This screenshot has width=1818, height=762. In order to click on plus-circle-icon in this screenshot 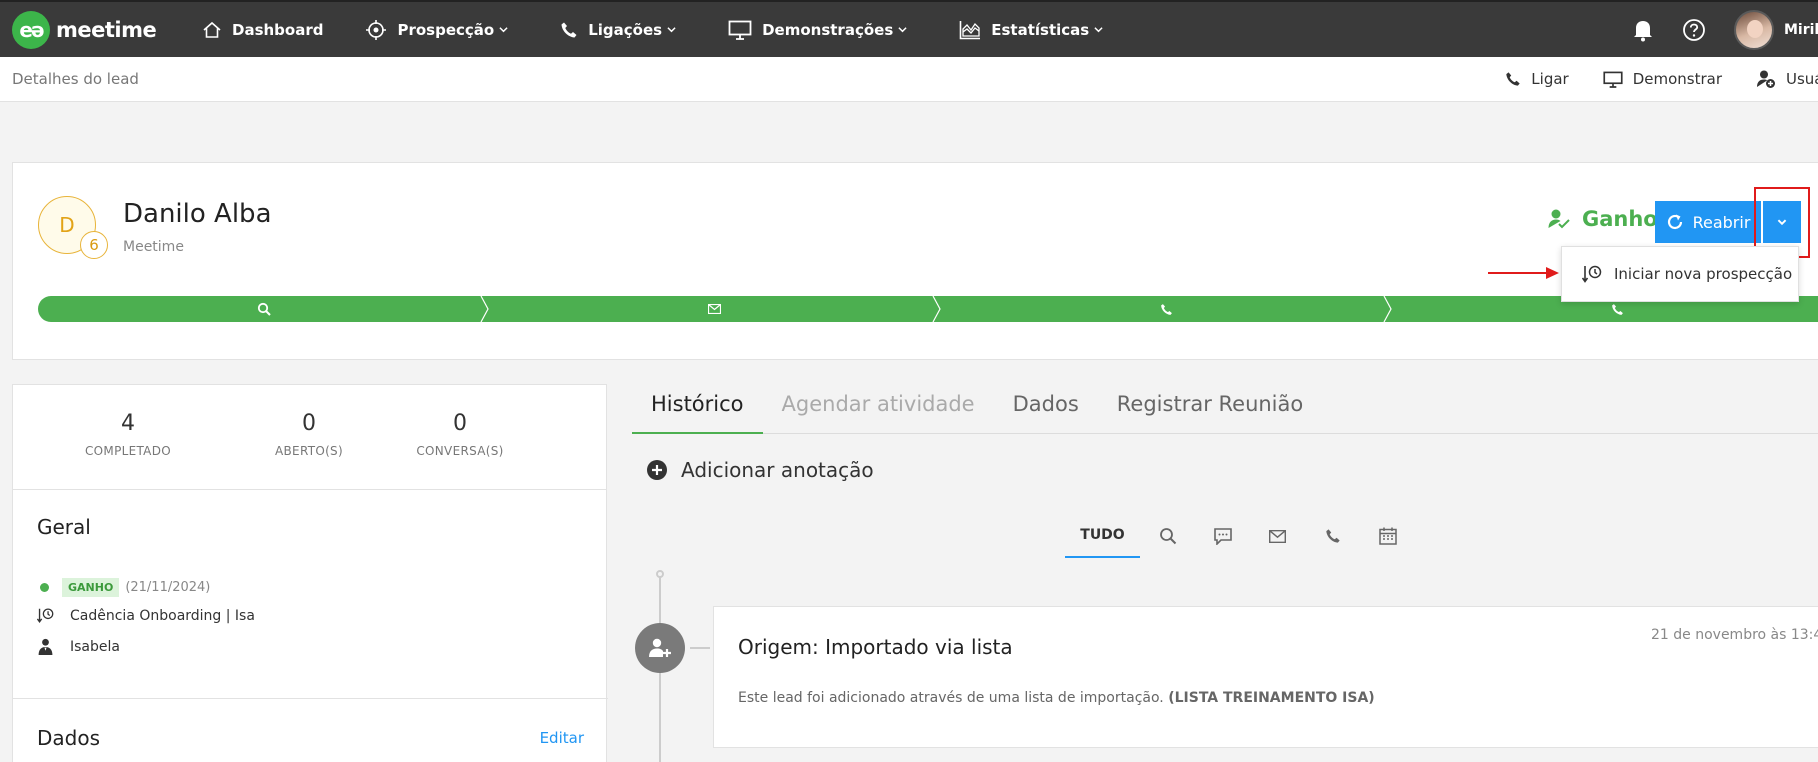, I will do `click(657, 470)`.